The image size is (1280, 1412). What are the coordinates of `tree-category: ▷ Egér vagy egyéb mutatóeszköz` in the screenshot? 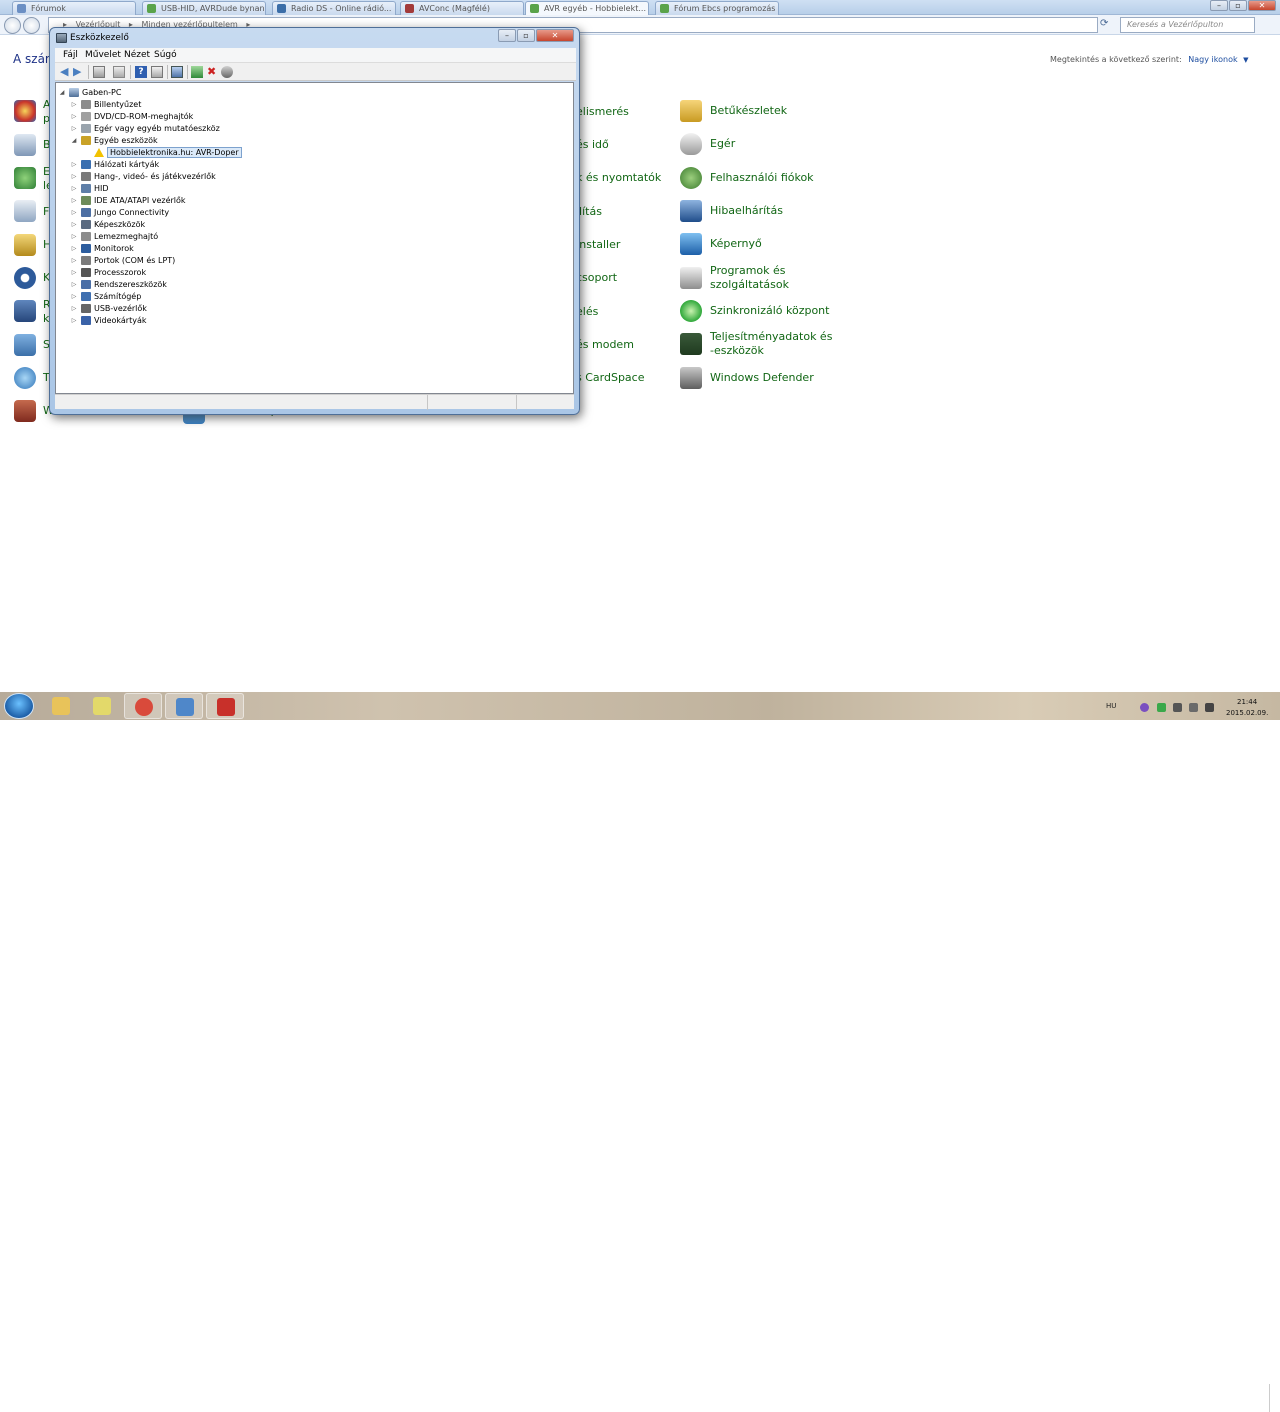 It's located at (145, 128).